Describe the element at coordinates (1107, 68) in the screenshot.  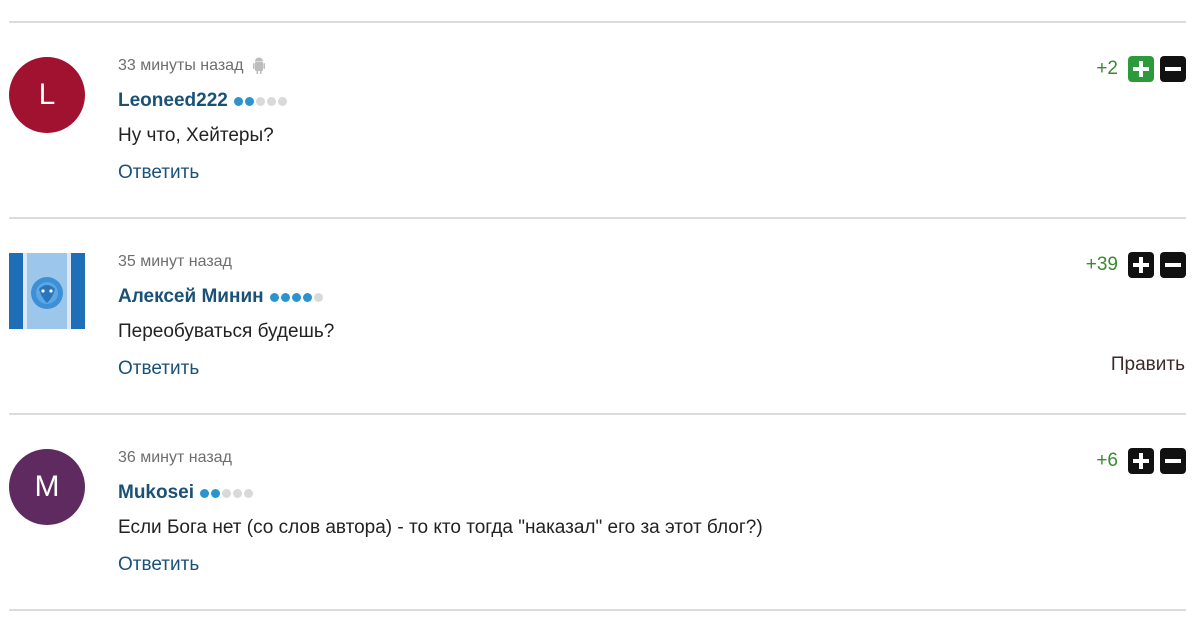
I see `vote-score: +2` at that location.